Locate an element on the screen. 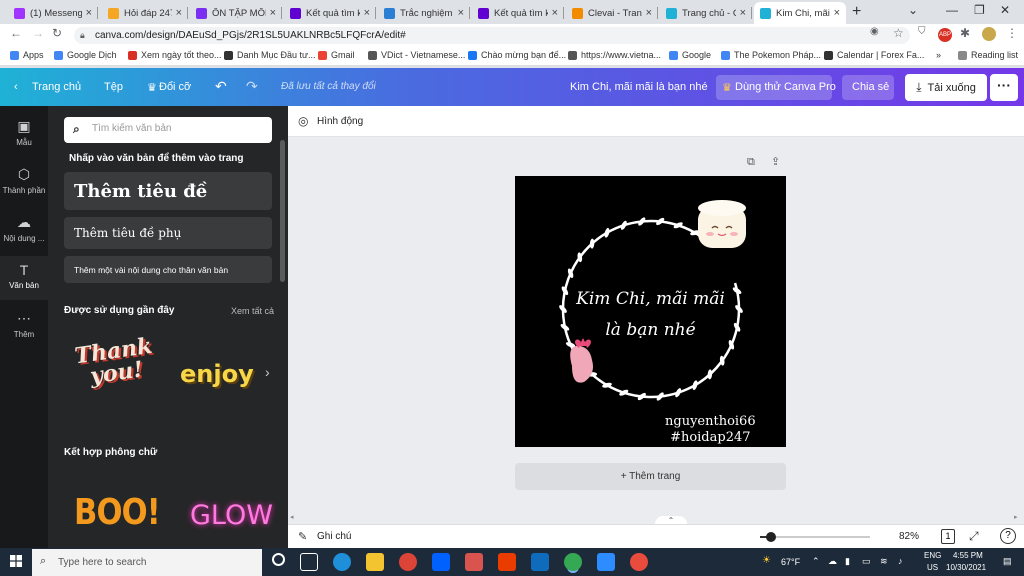 The width and height of the screenshot is (1024, 576). help-button: ? is located at coordinates (1008, 536).